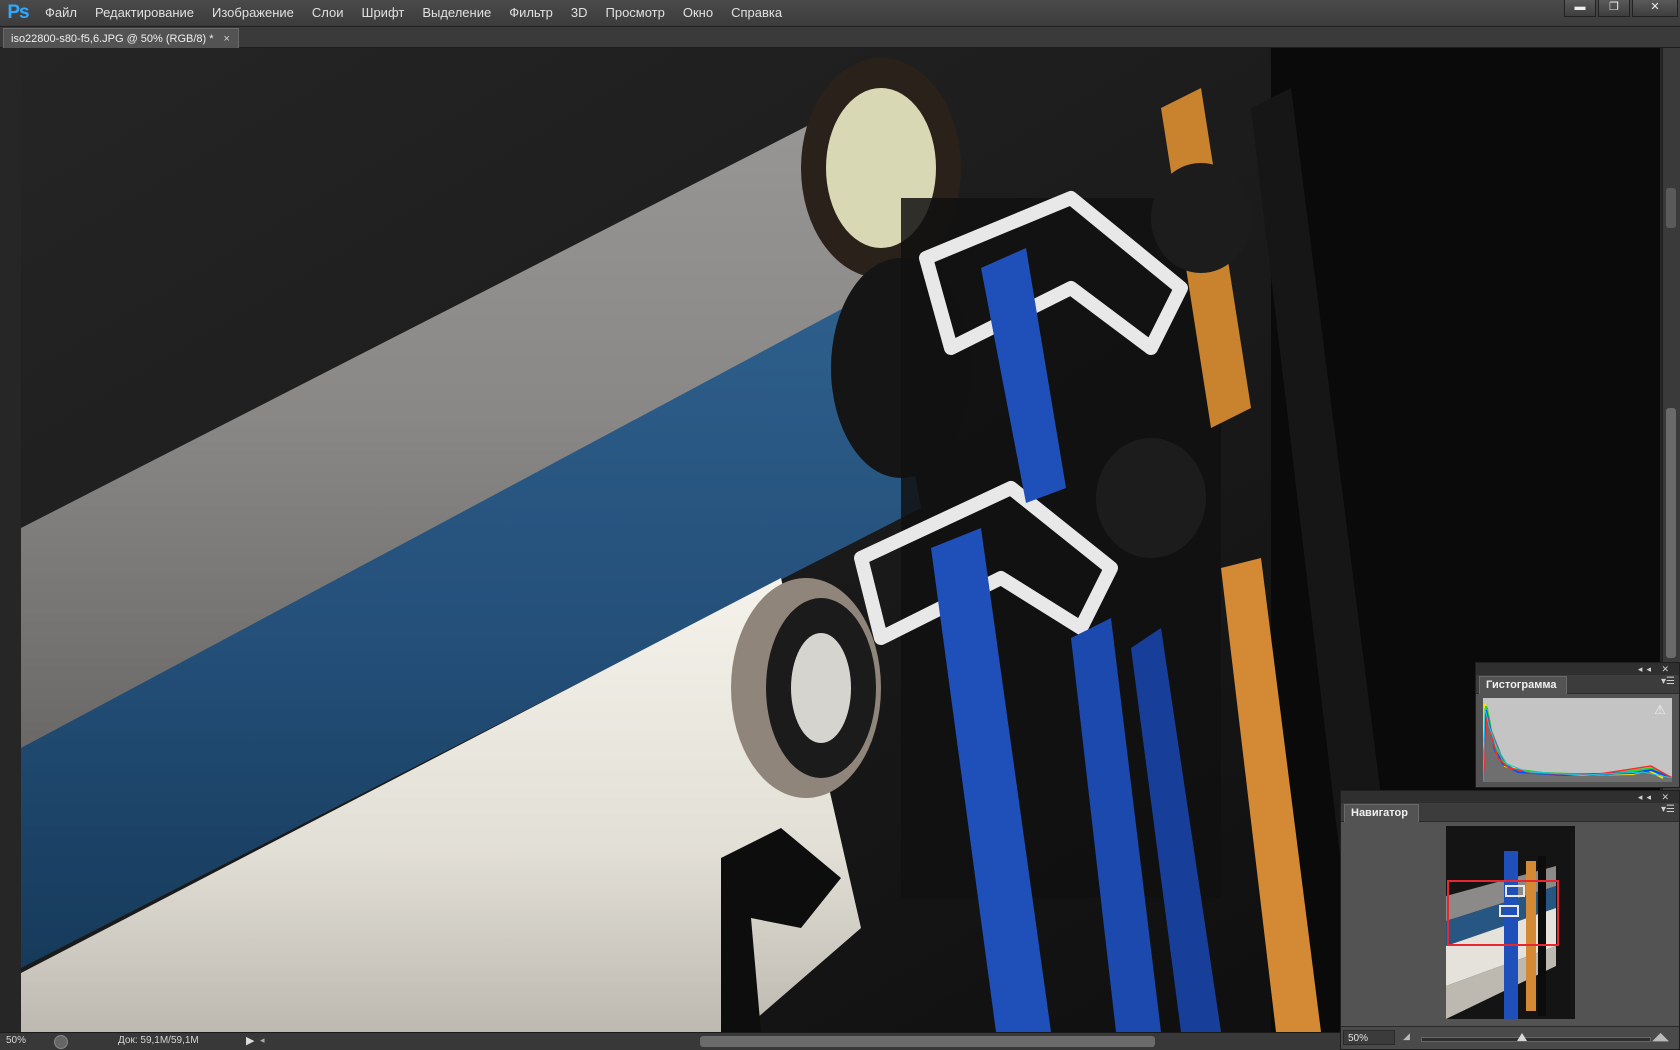 Image resolution: width=1680 pixels, height=1050 pixels. I want to click on menu-help: Справка, so click(756, 13).